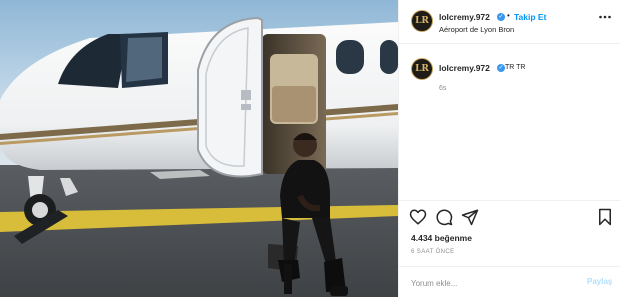  What do you see at coordinates (441, 238) in the screenshot?
I see `likes-count: 4.434 beğenme` at bounding box center [441, 238].